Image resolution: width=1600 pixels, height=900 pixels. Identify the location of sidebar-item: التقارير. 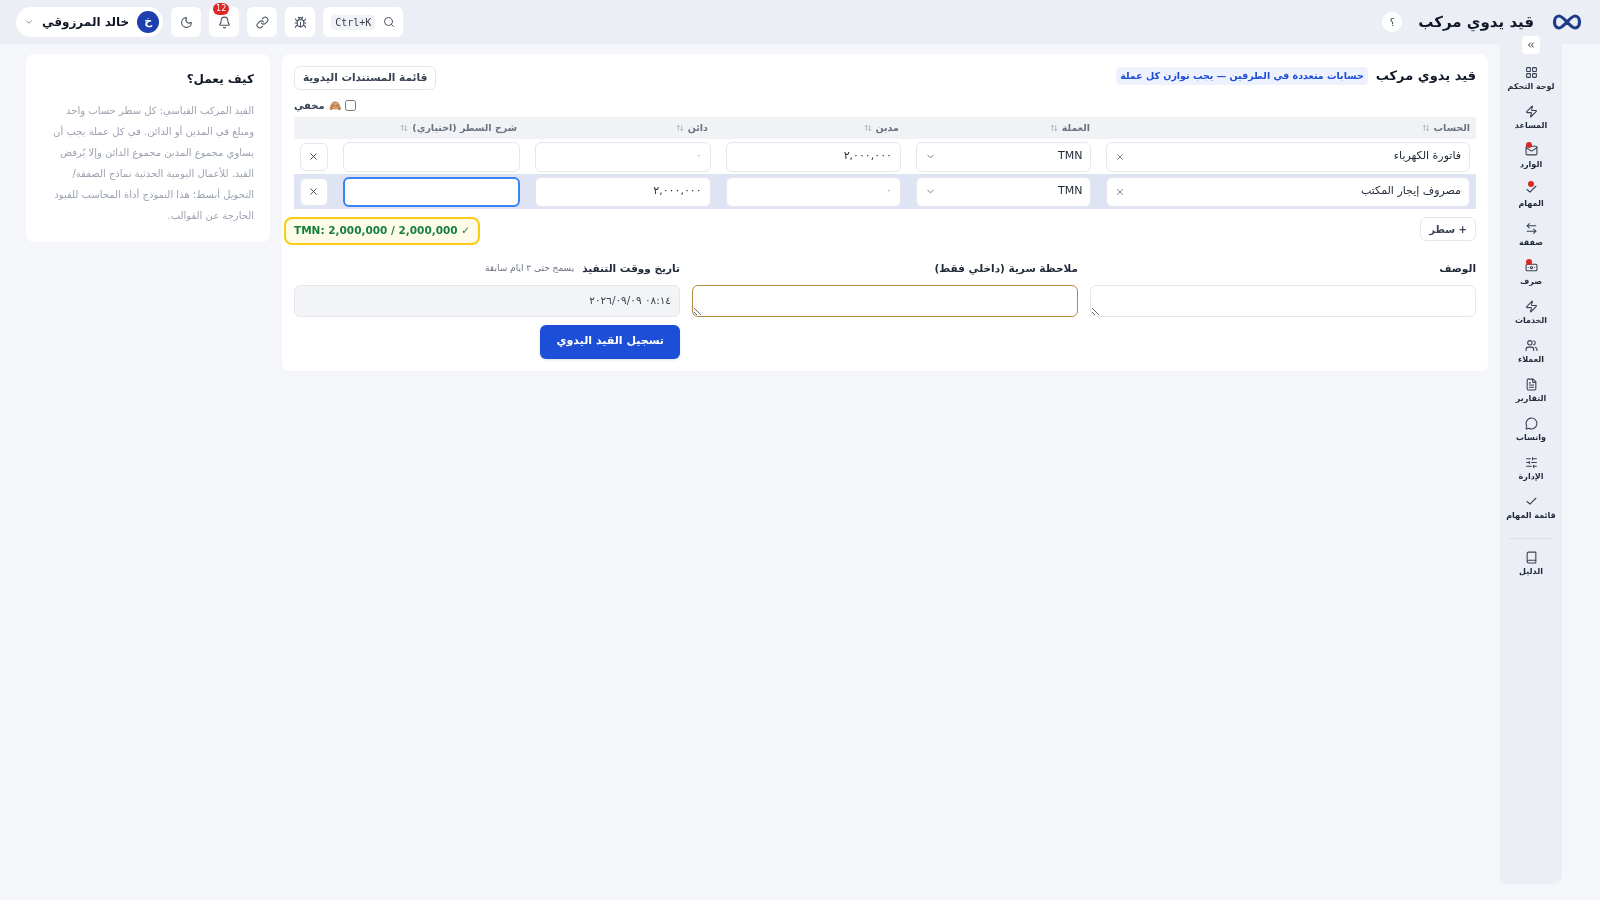
(1531, 391).